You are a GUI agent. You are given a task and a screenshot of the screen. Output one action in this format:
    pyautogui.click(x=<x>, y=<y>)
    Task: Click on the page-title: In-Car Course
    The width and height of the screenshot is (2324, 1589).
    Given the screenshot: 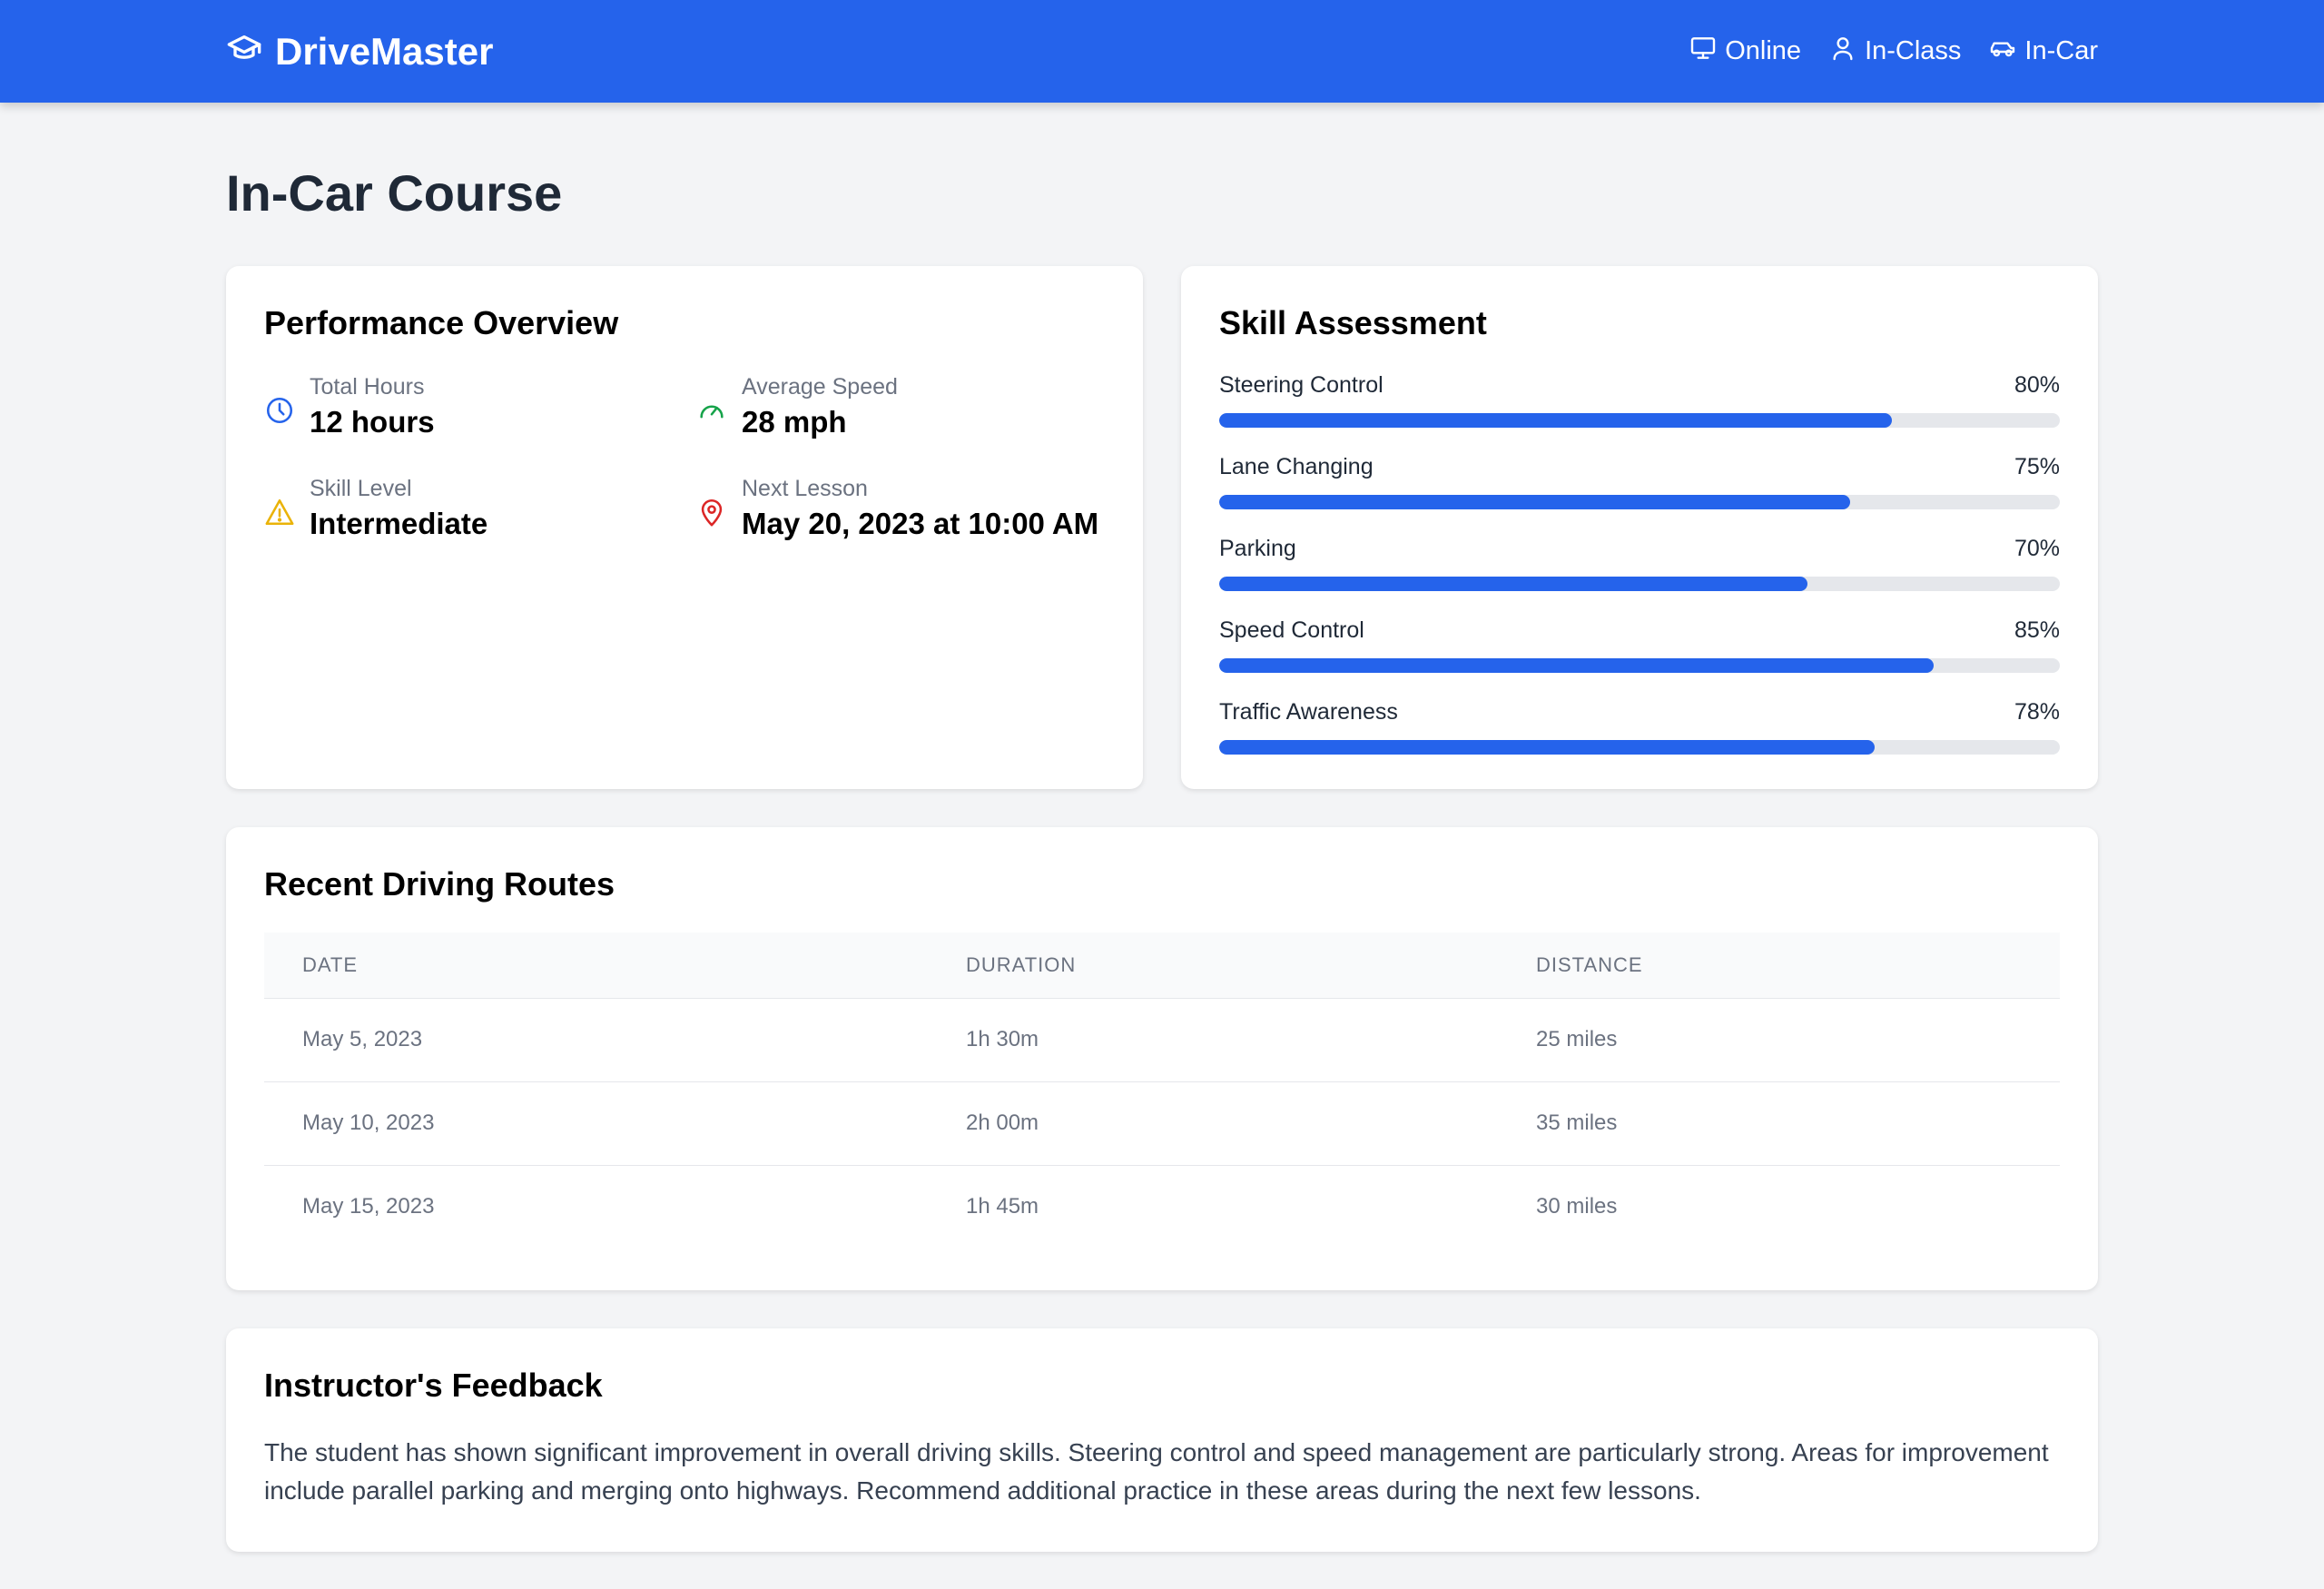 What is the action you would take?
    pyautogui.click(x=394, y=193)
    